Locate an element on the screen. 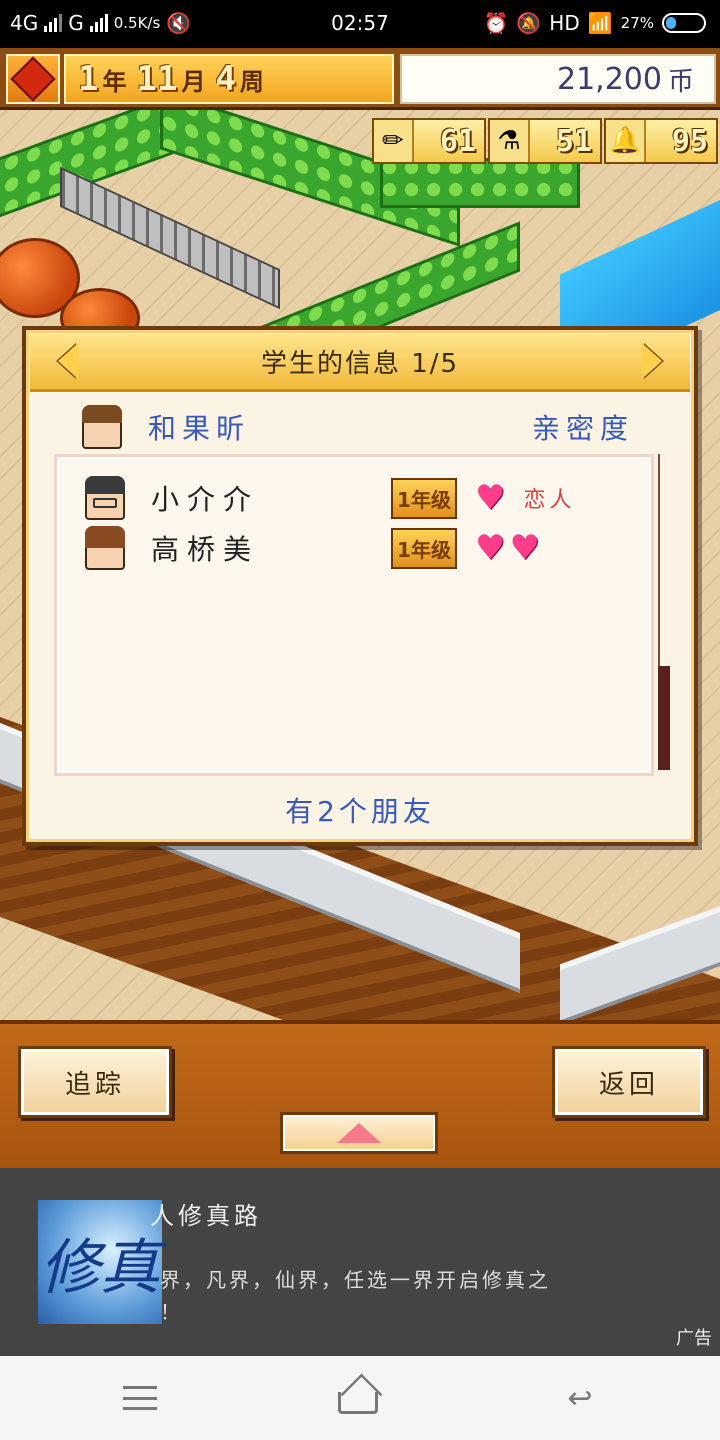 The width and height of the screenshot is (720, 1440). stat-study: ✏ 61 is located at coordinates (429, 141).